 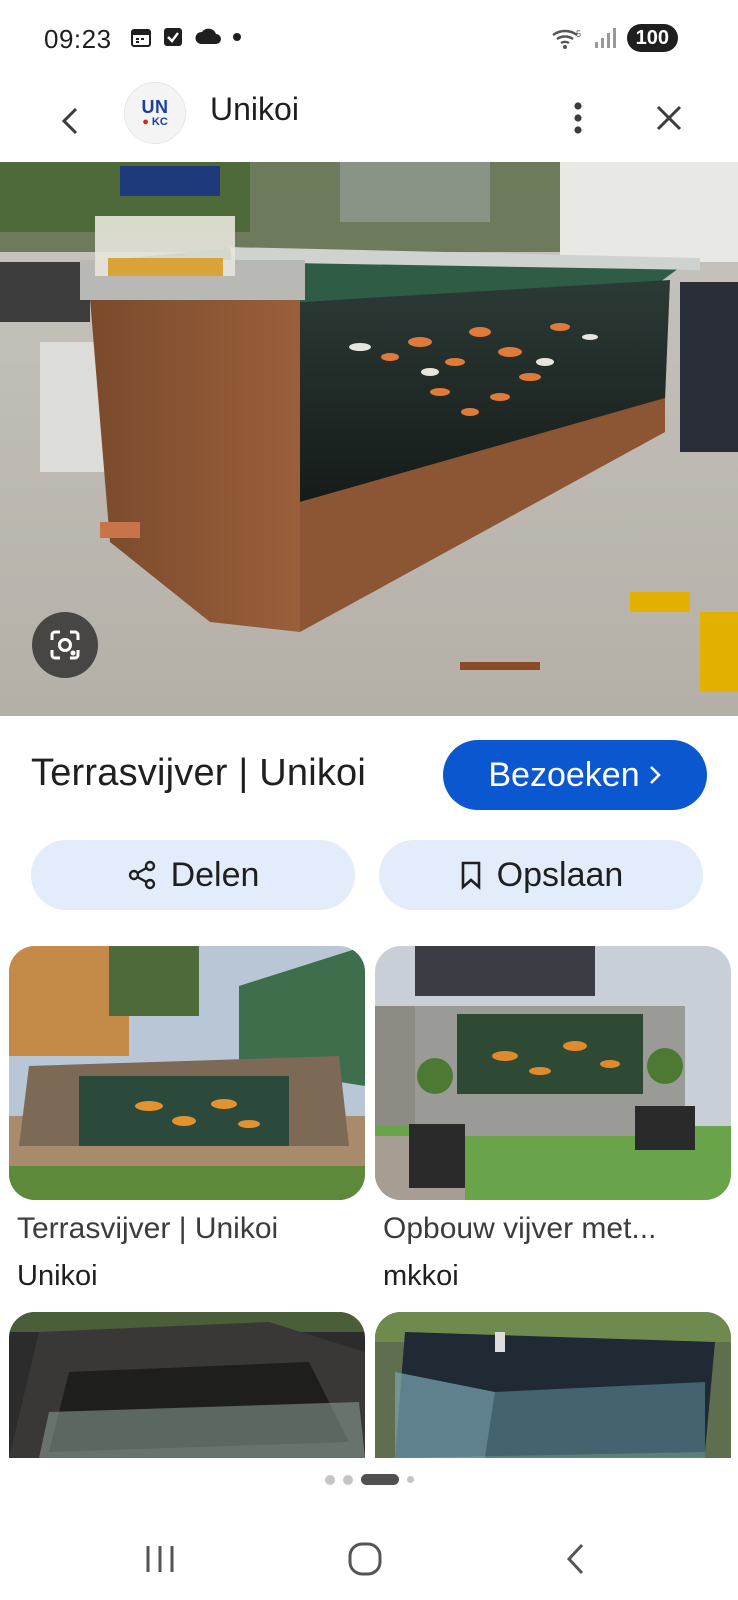 What do you see at coordinates (141, 38) in the screenshot?
I see `calendar-icon` at bounding box center [141, 38].